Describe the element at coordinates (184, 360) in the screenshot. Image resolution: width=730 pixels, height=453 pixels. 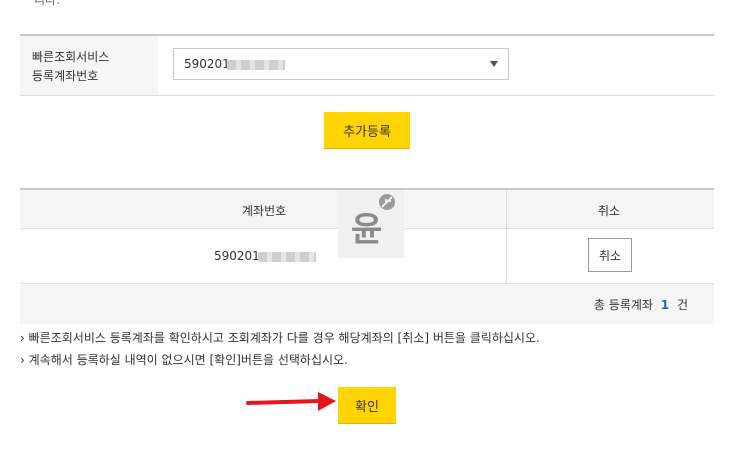
I see `list-item: › 계속해서 등록하실 내역이 없으시면 [확인]버튼을 선택하십시오.` at that location.